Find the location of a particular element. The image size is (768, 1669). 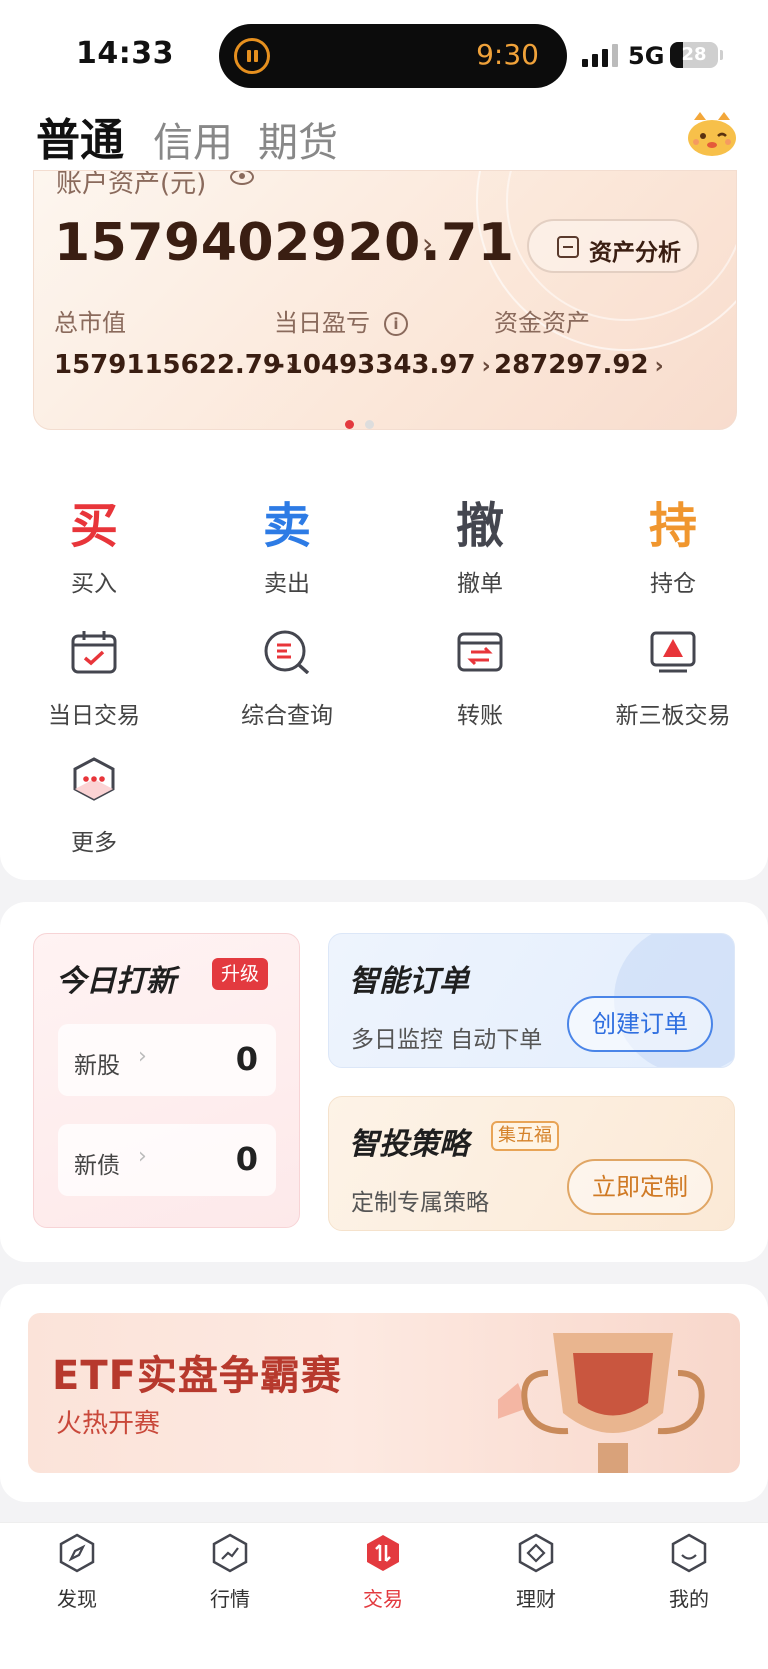

customize-now-button: 立即定制 is located at coordinates (640, 1187).